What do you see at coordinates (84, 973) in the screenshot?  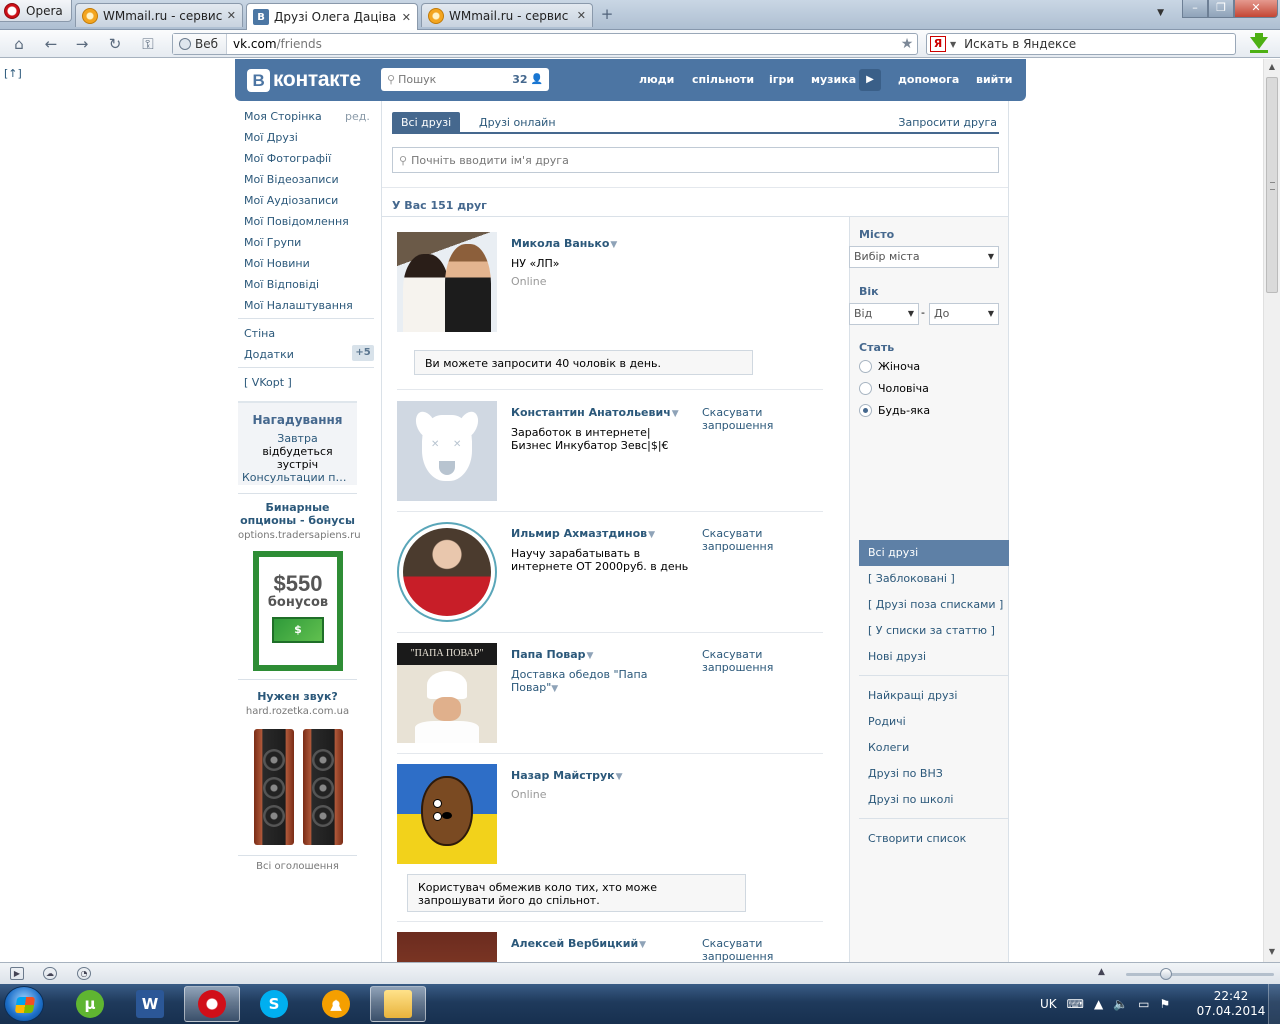 I see `speed-dial-icon: ◔` at bounding box center [84, 973].